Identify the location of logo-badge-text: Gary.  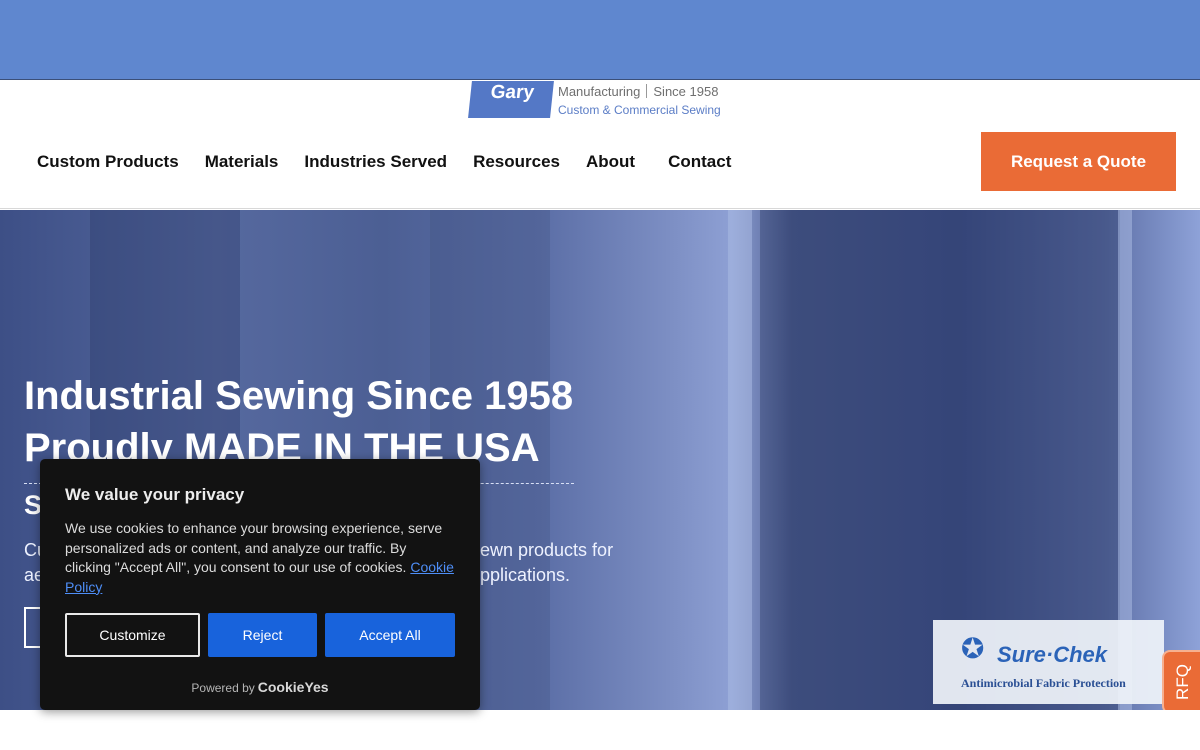
(512, 92).